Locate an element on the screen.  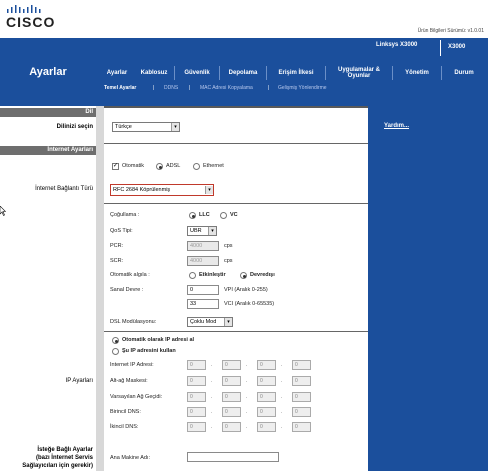
page-title: Ayarlar is located at coordinates (48, 72).